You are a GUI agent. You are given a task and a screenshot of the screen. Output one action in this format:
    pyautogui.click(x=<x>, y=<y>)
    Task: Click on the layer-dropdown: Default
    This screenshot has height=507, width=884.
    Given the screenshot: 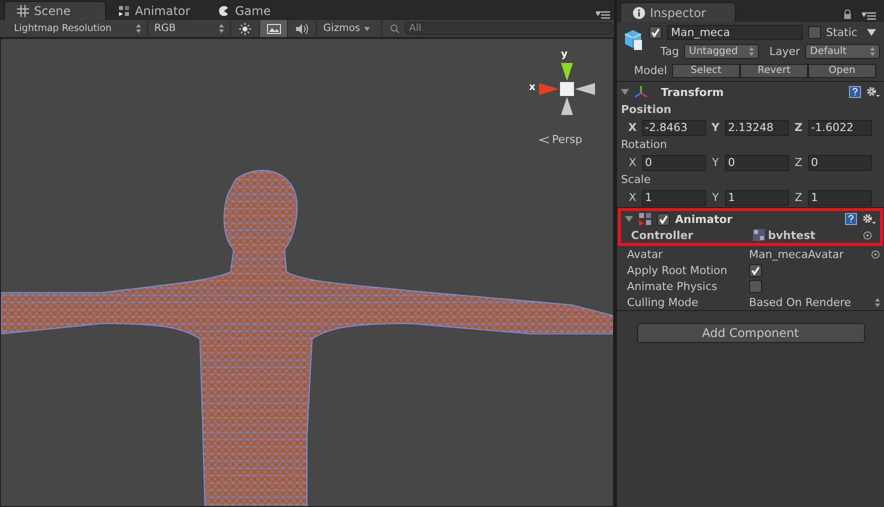 What is the action you would take?
    pyautogui.click(x=842, y=51)
    